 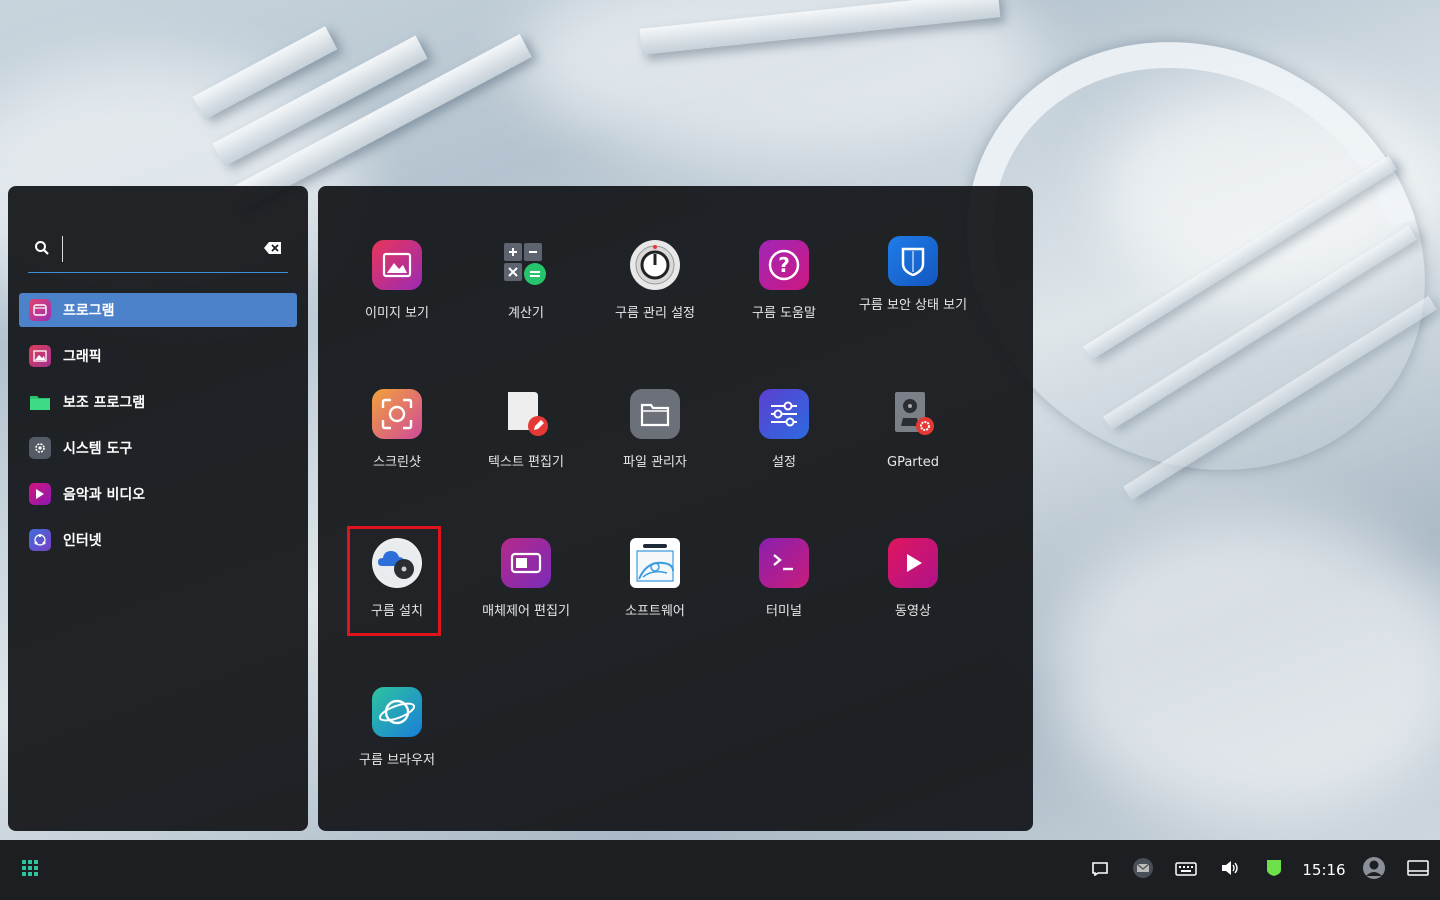 I want to click on app-settings: 설정, so click(x=784, y=440).